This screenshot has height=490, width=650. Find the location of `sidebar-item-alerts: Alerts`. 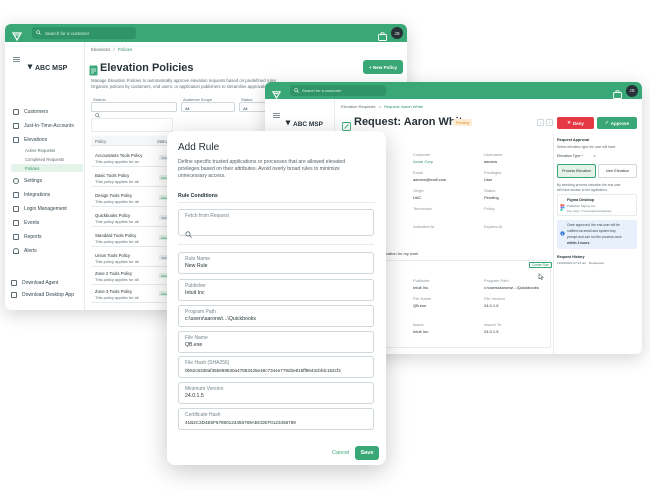

sidebar-item-alerts: Alerts is located at coordinates (25, 251).